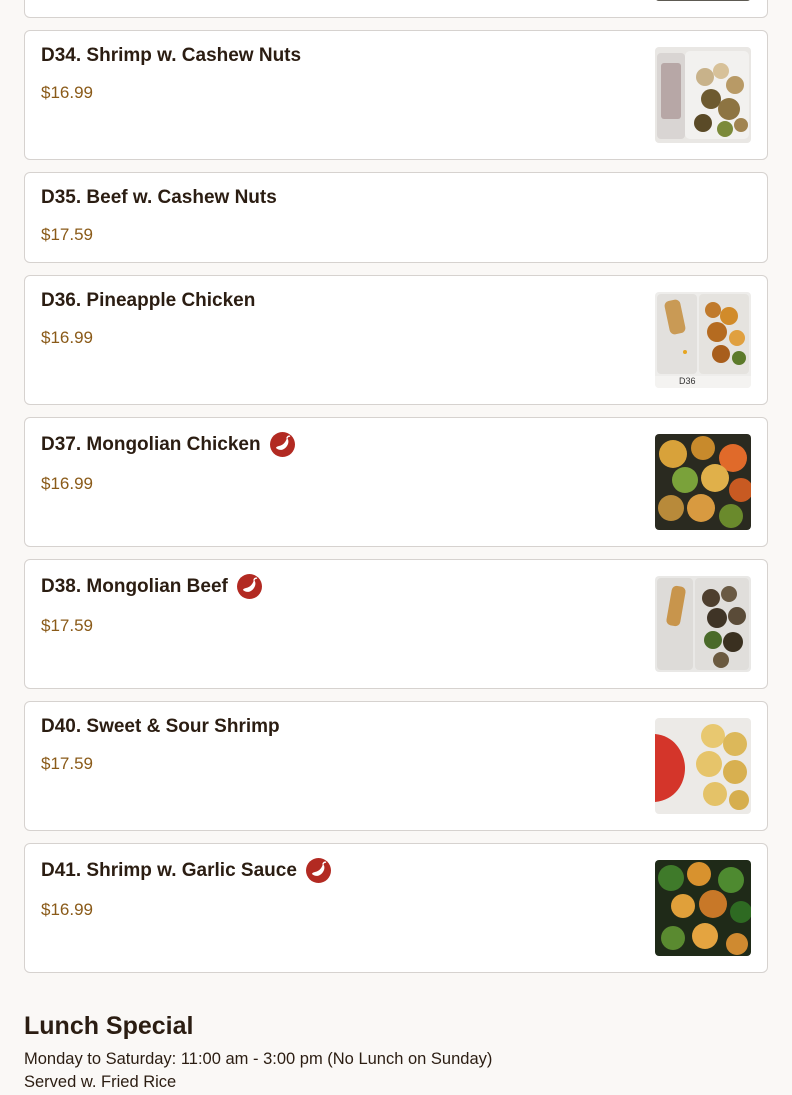  I want to click on photo-caption: D36, so click(687, 381).